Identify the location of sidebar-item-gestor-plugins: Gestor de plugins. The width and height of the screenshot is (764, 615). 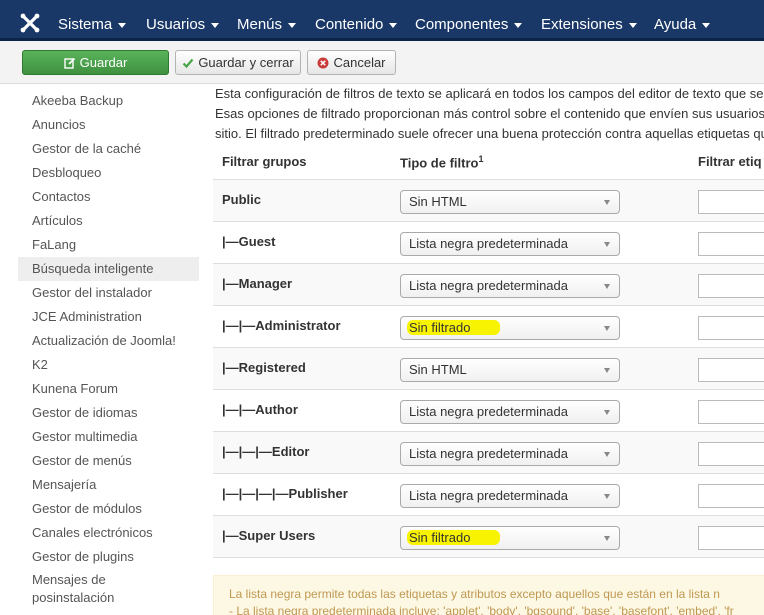
(108, 557).